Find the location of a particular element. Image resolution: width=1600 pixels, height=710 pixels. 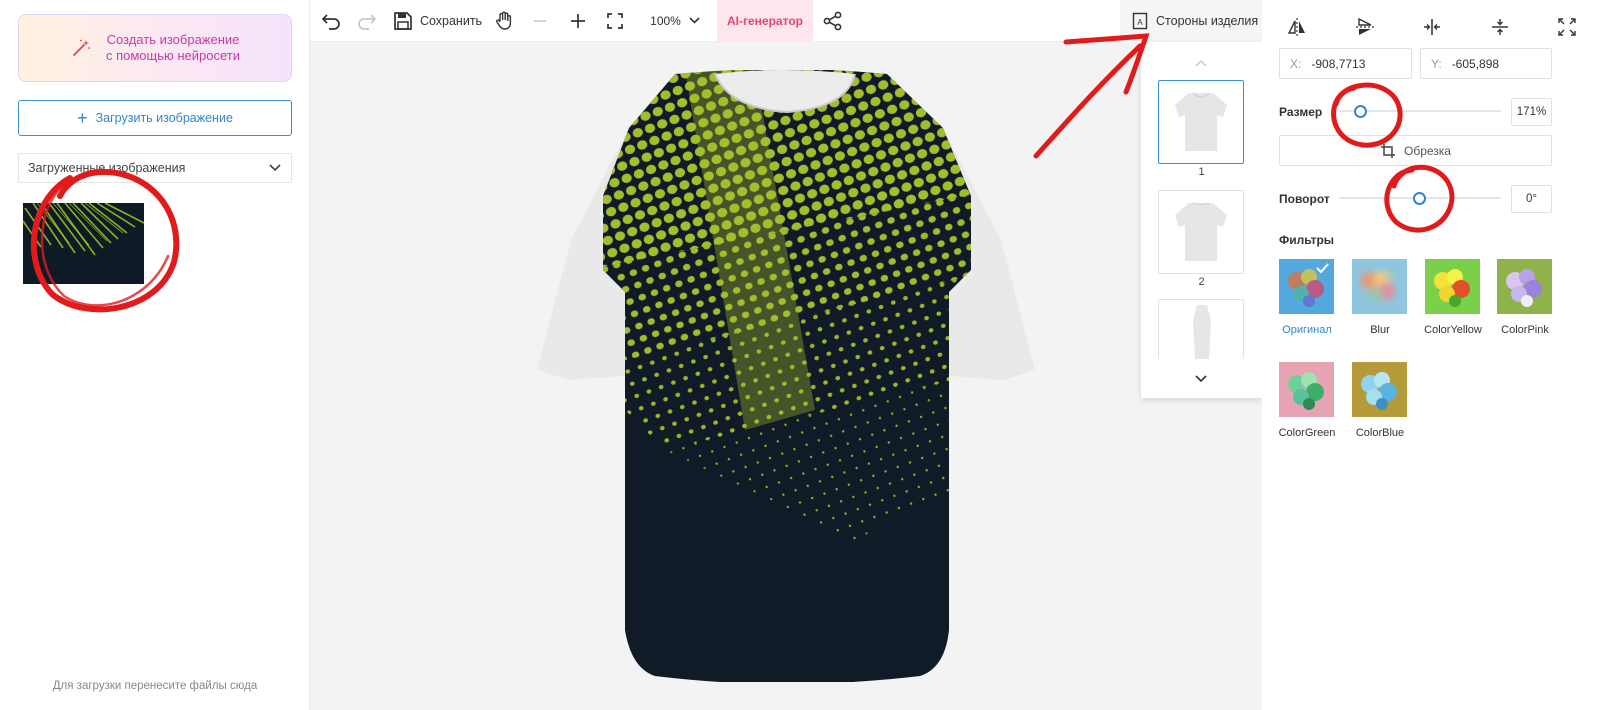

filter-preview-colorpink is located at coordinates (1524, 286).